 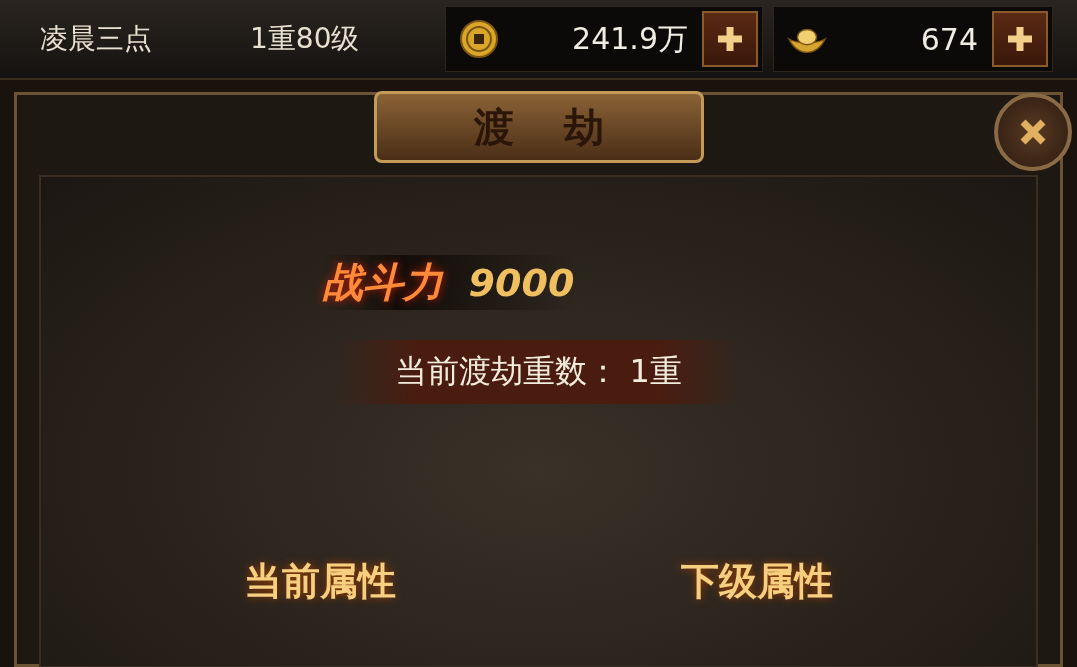 What do you see at coordinates (305, 39) in the screenshot?
I see `player-level: 1重80级` at bounding box center [305, 39].